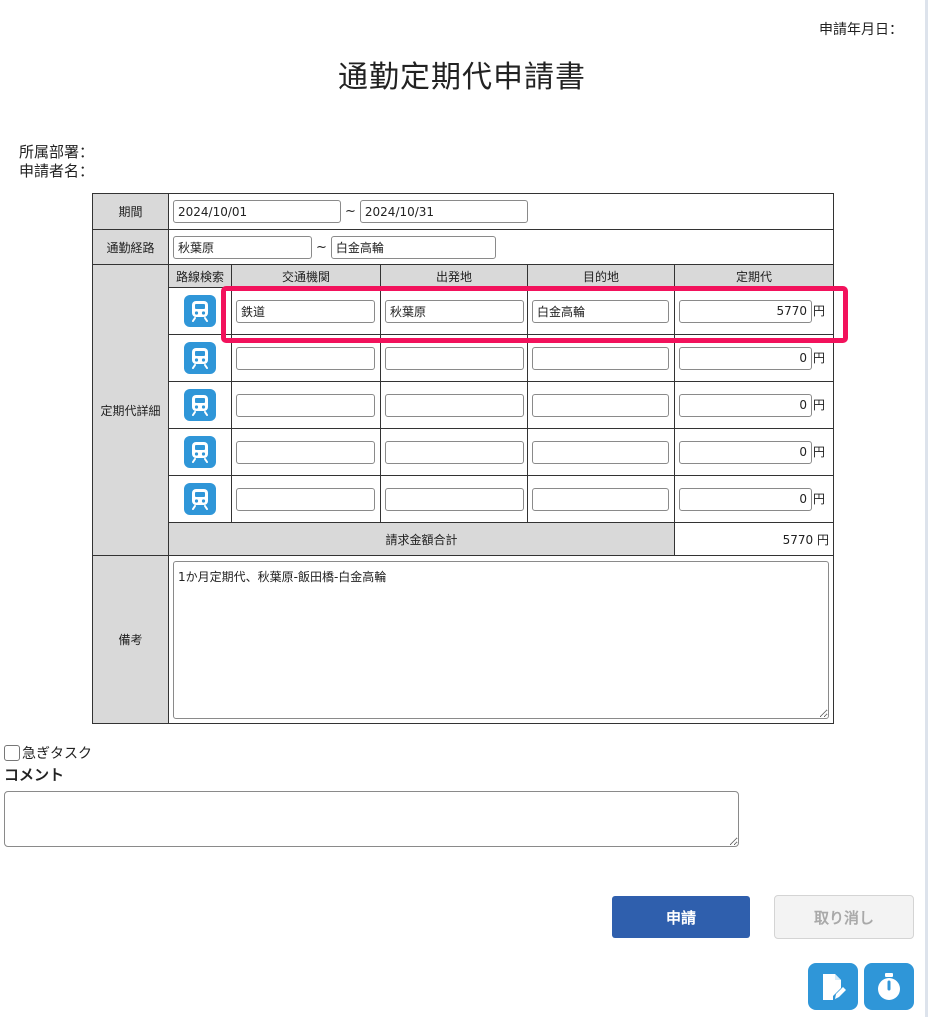 The width and height of the screenshot is (928, 1017). What do you see at coordinates (257, 211) in the screenshot?
I see `period-from-input` at bounding box center [257, 211].